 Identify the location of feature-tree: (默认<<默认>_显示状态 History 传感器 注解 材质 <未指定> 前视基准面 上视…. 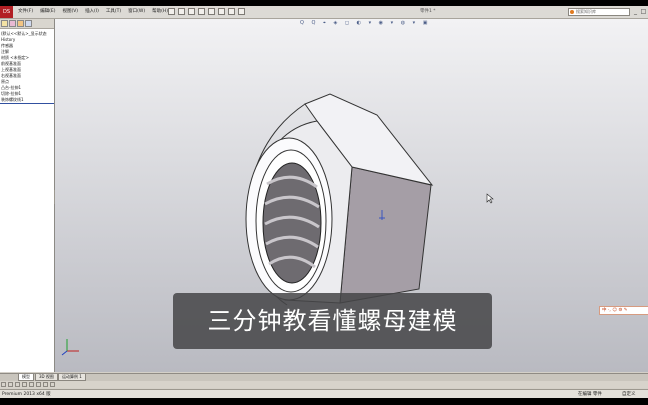
(27, 66).